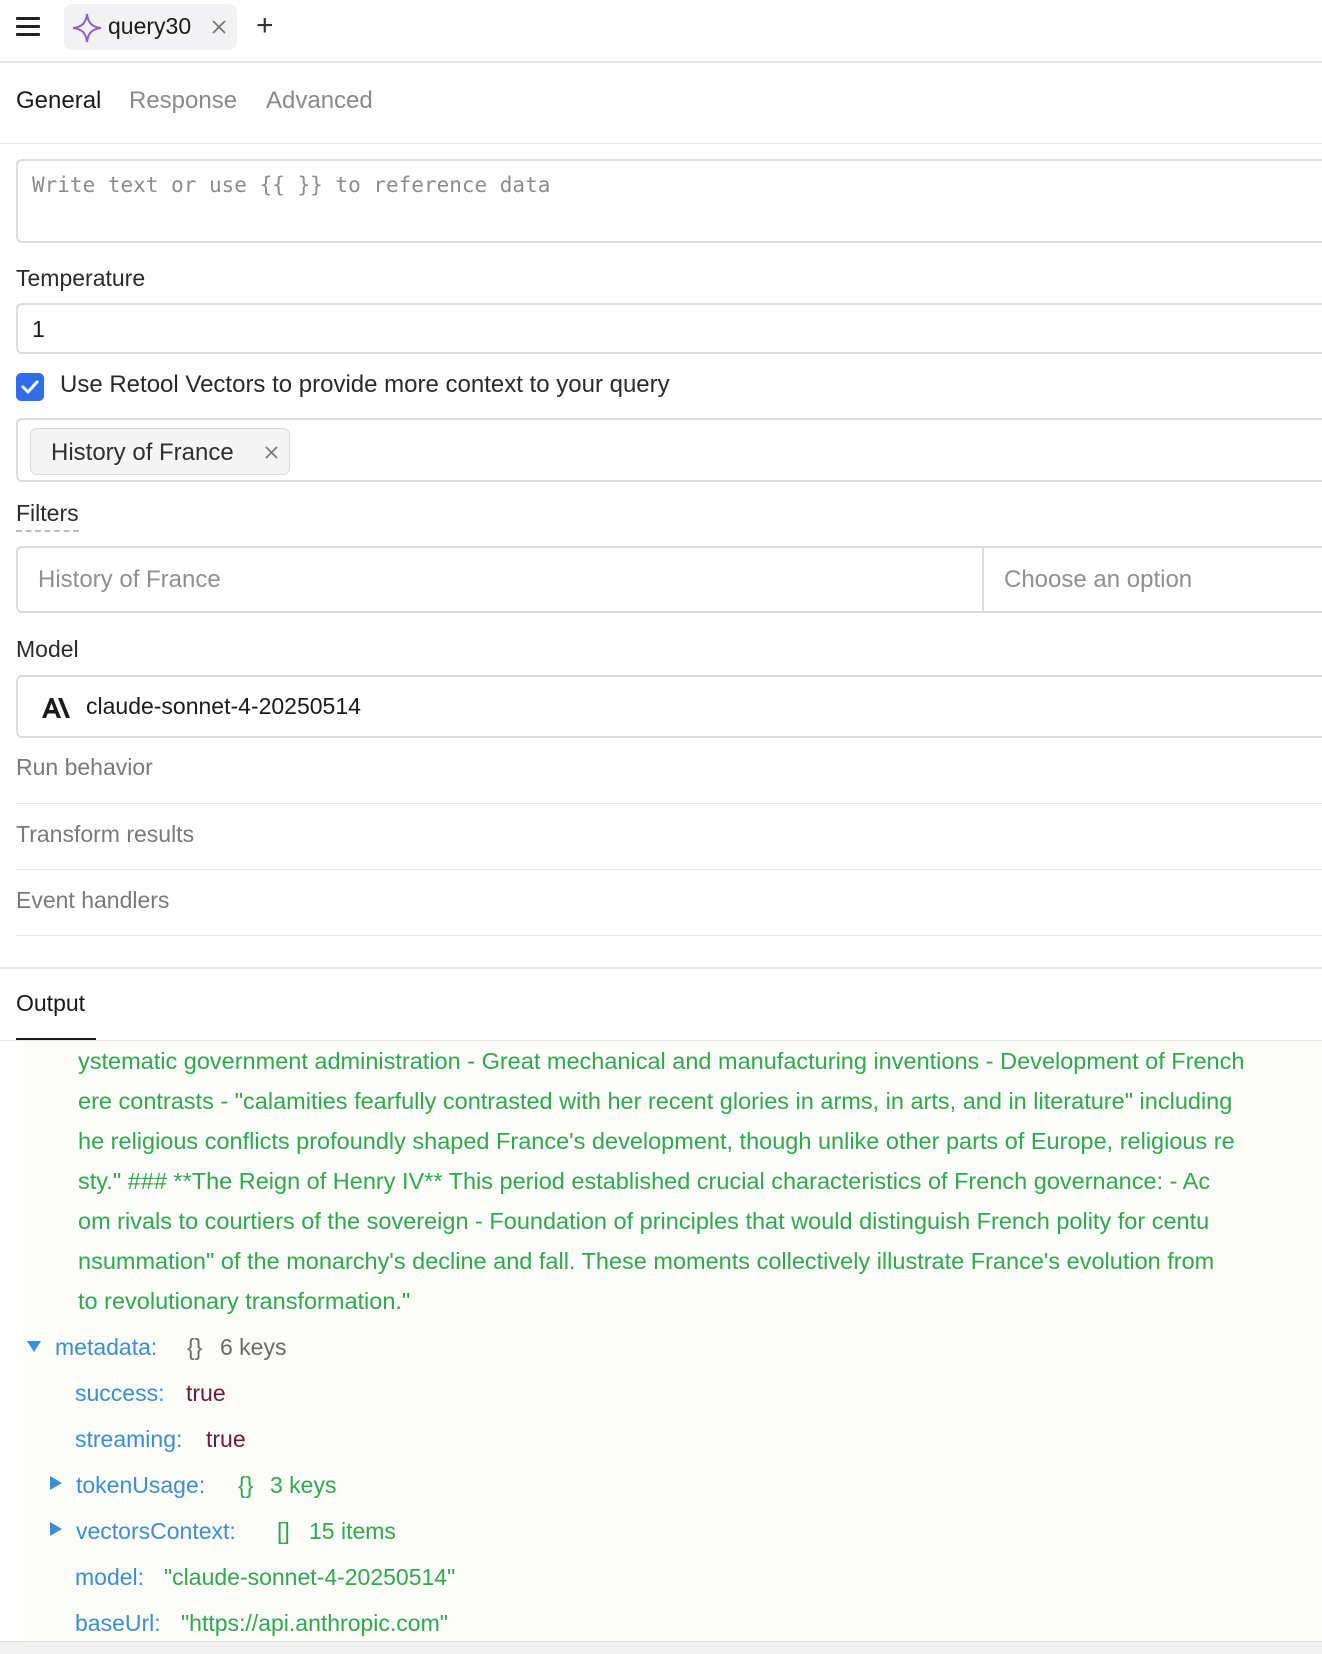  Describe the element at coordinates (661, 103) in the screenshot. I see `editor-tabs: General Response Advanced` at that location.